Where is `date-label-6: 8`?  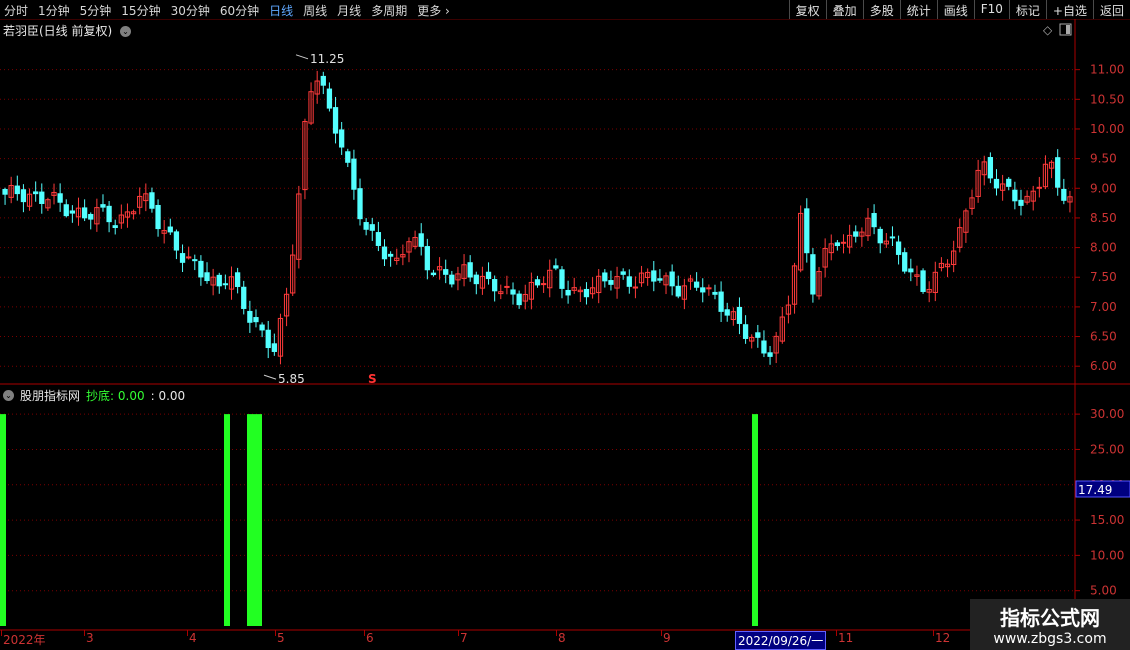
date-label-6: 8 is located at coordinates (562, 638).